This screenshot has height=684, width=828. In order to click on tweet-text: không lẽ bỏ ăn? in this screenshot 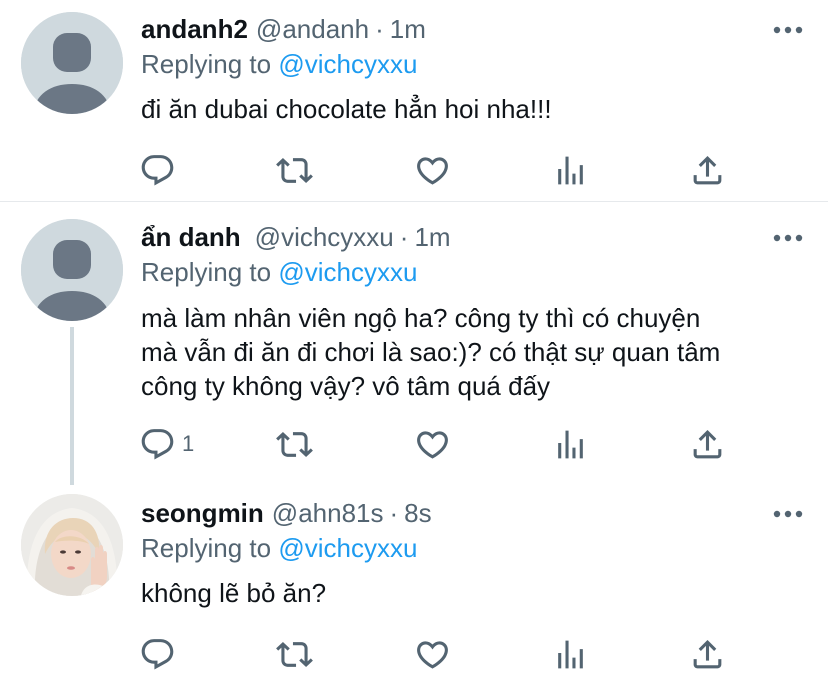, I will do `click(234, 593)`.